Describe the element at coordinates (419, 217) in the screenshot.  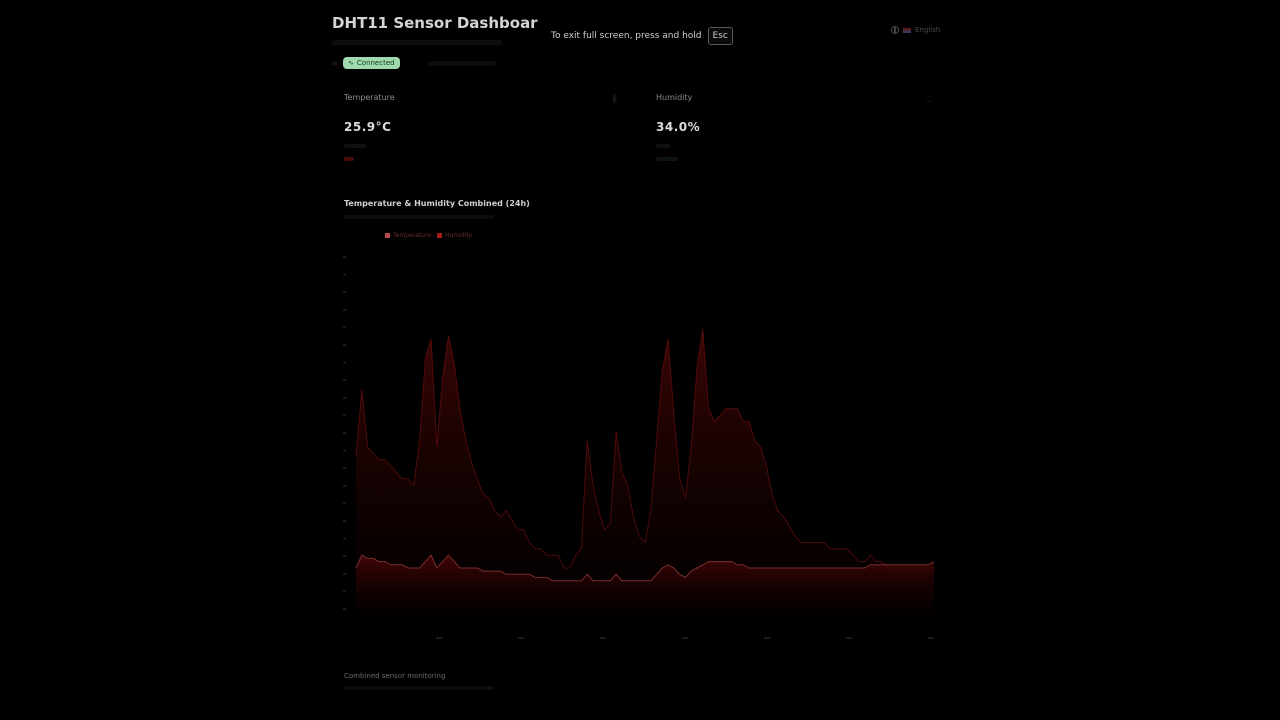
I see `chart-subtitle` at that location.